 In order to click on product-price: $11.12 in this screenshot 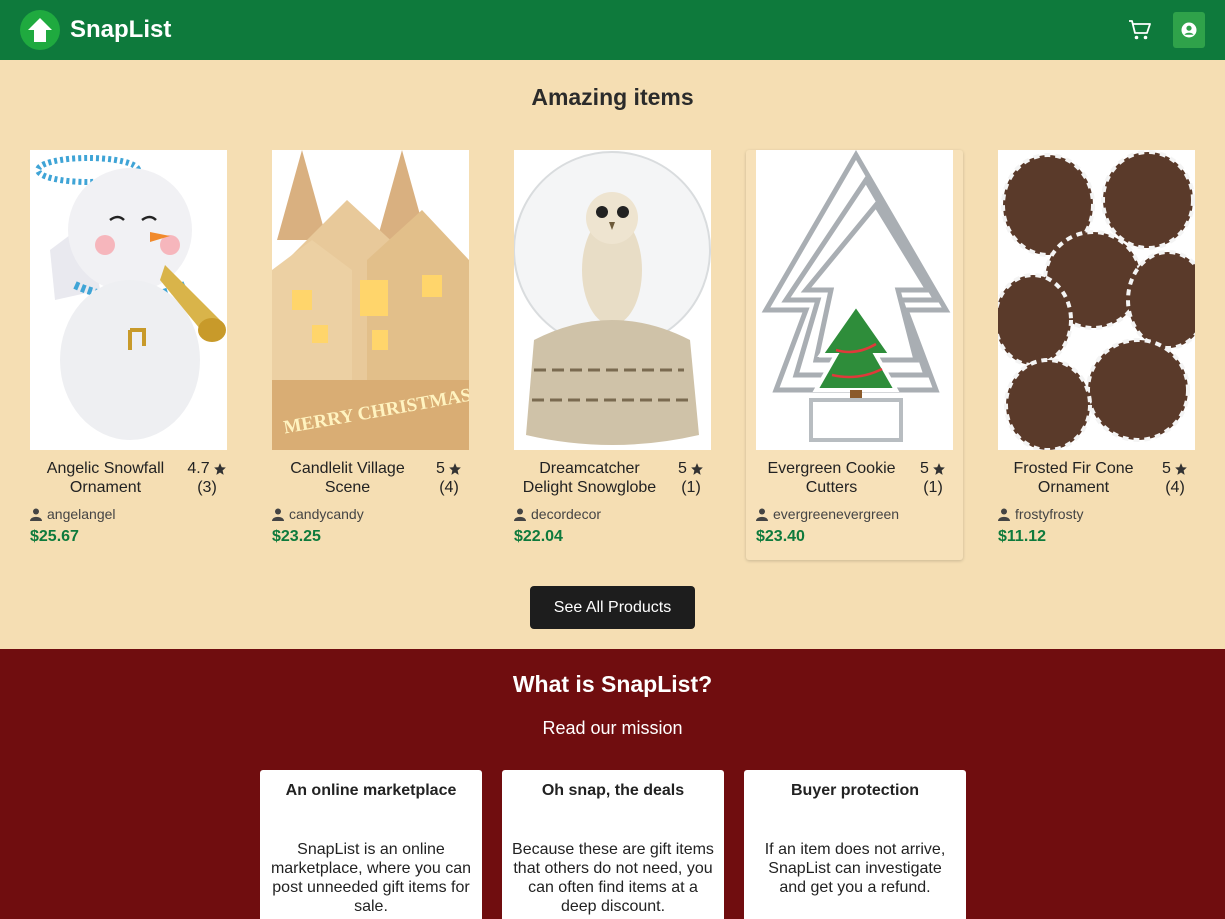, I will do `click(1022, 536)`.